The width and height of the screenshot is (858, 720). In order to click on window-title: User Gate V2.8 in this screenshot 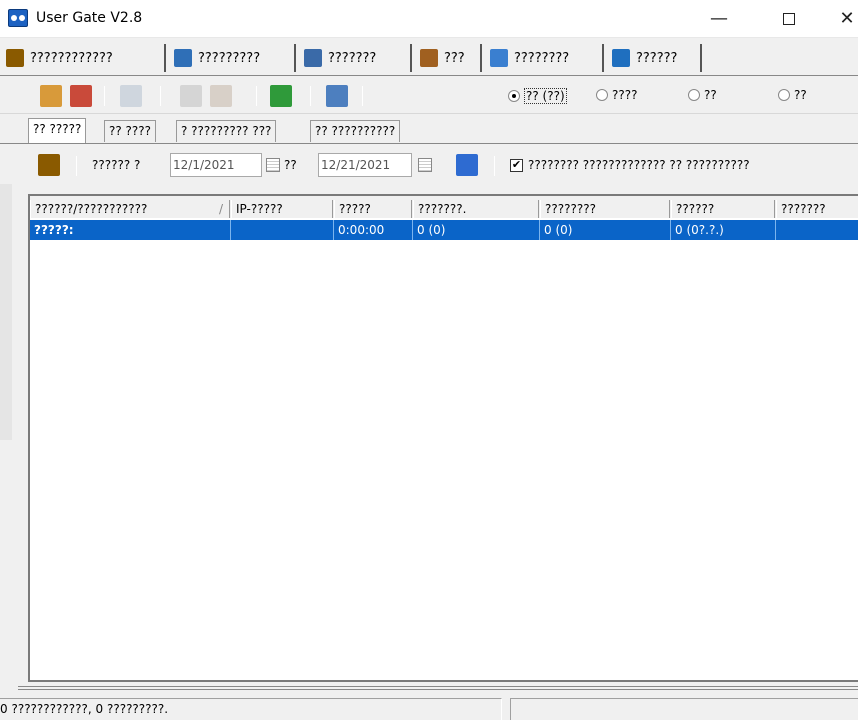, I will do `click(89, 18)`.